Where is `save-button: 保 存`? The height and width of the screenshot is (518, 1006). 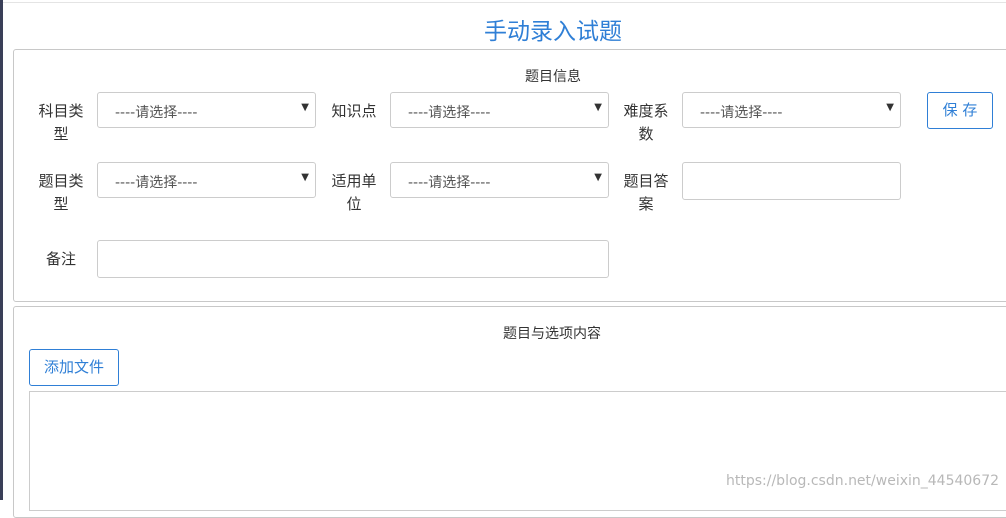 save-button: 保 存 is located at coordinates (960, 110).